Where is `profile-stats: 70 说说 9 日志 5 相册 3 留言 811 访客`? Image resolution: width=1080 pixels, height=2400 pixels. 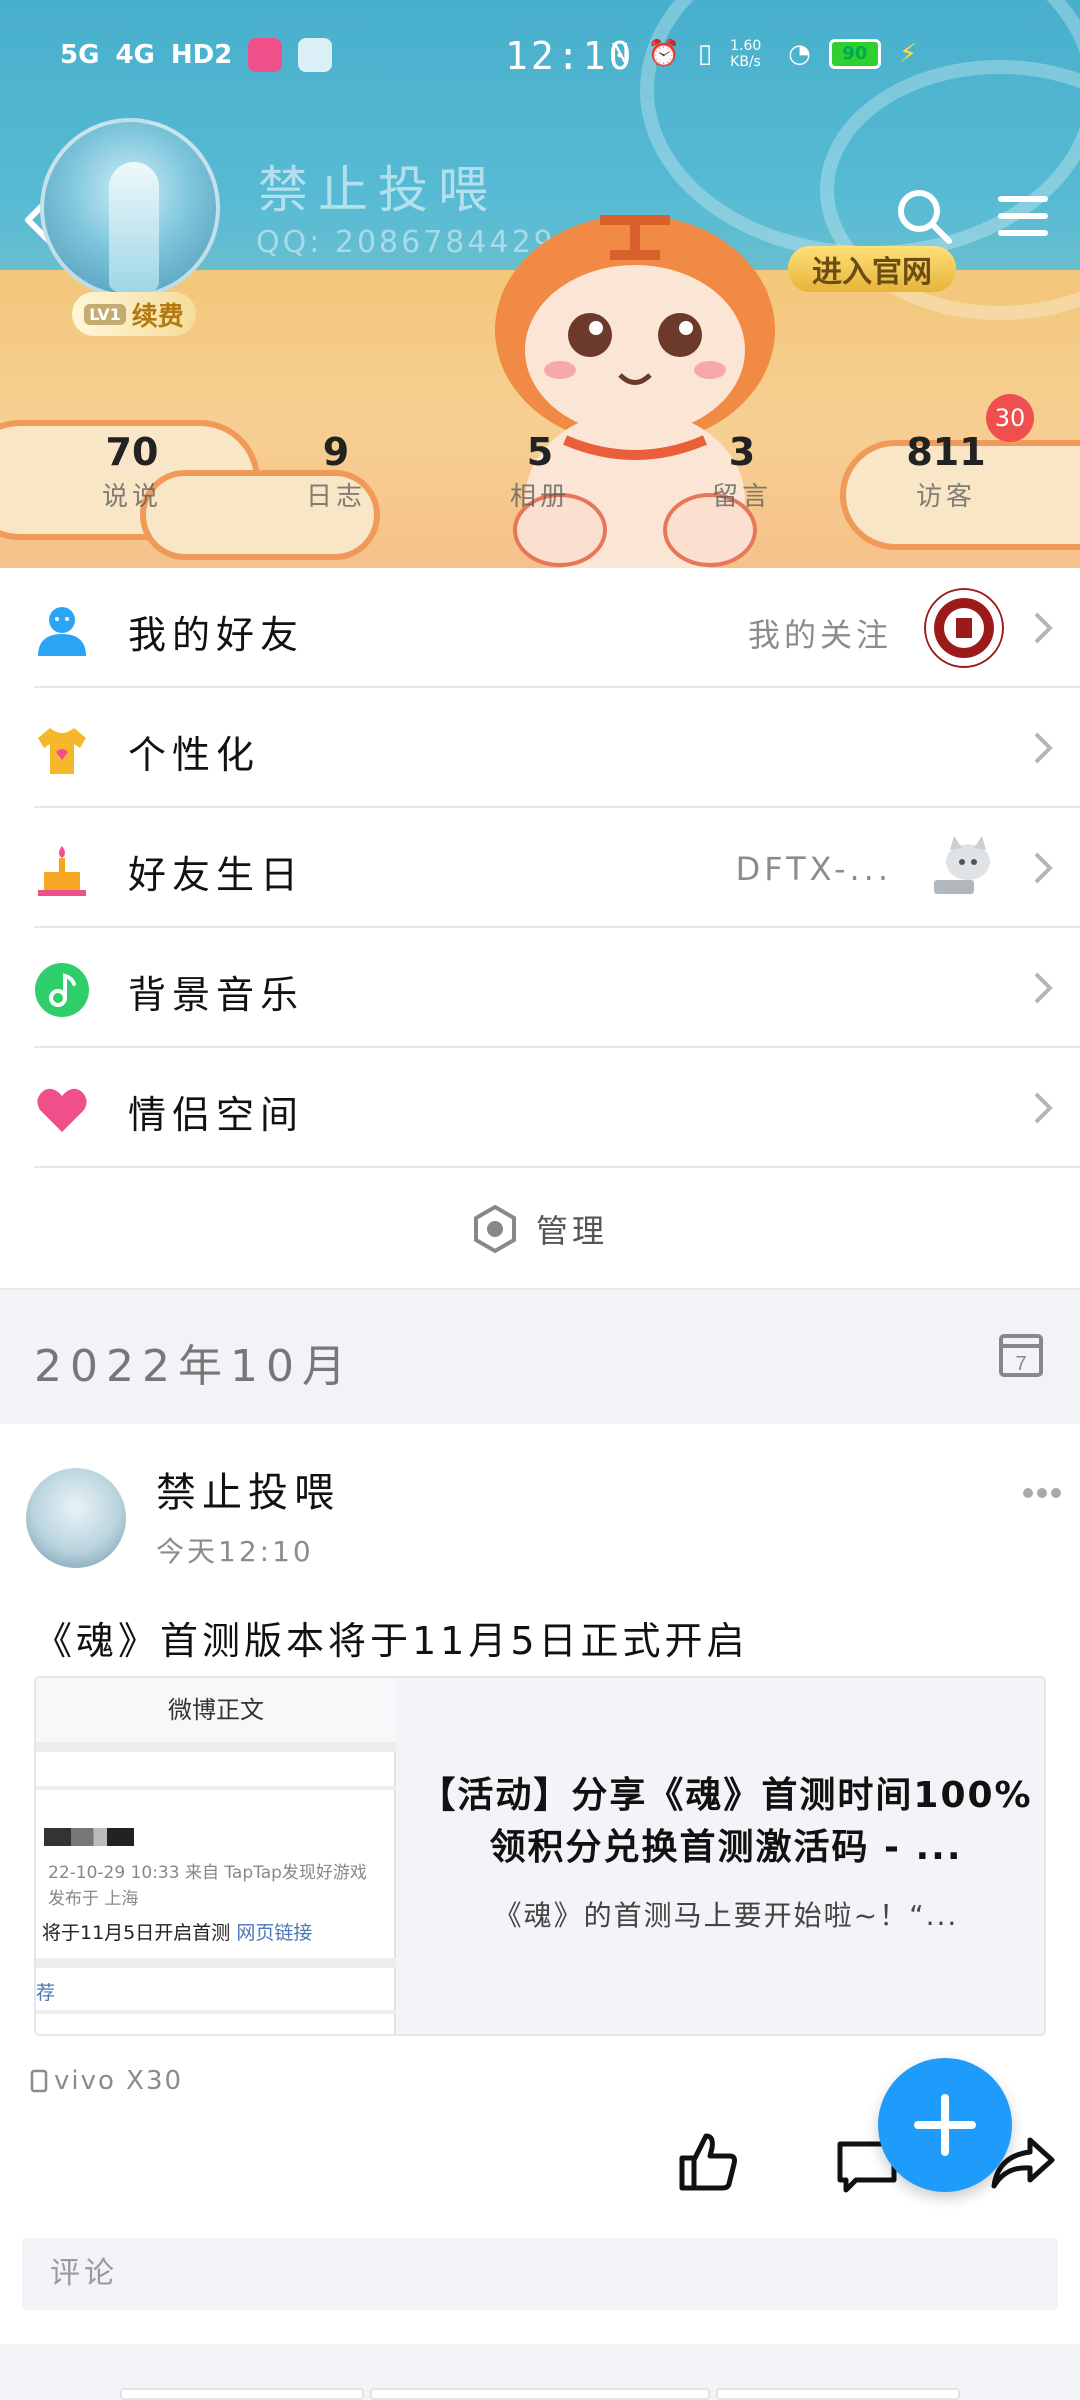 profile-stats: 70 说说 9 日志 5 相册 3 留言 811 访客 is located at coordinates (540, 485).